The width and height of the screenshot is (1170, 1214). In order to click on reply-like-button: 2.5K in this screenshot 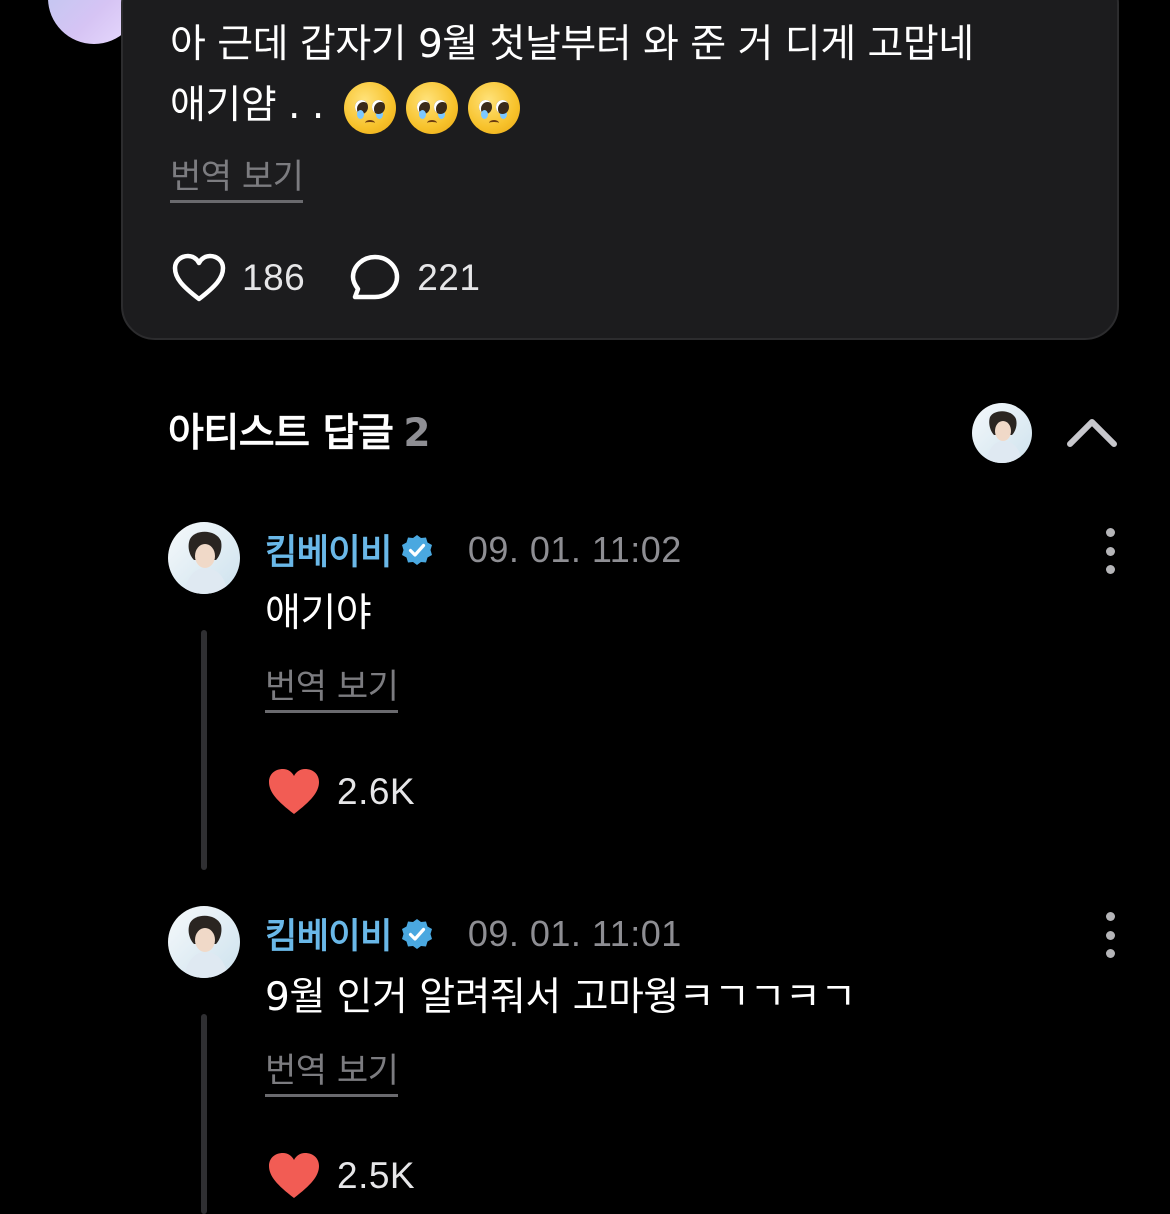, I will do `click(341, 1176)`.